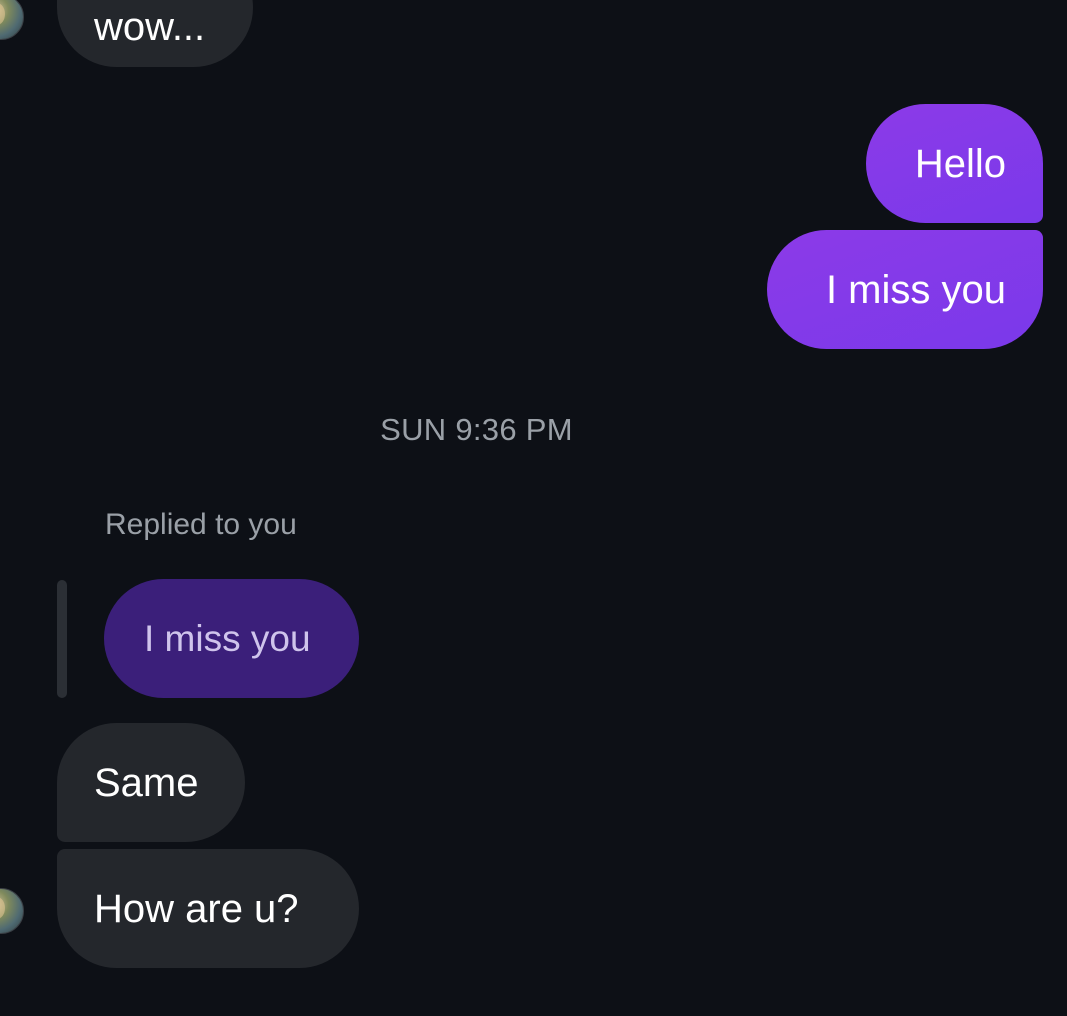  I want to click on message-text: I miss you, so click(915, 289).